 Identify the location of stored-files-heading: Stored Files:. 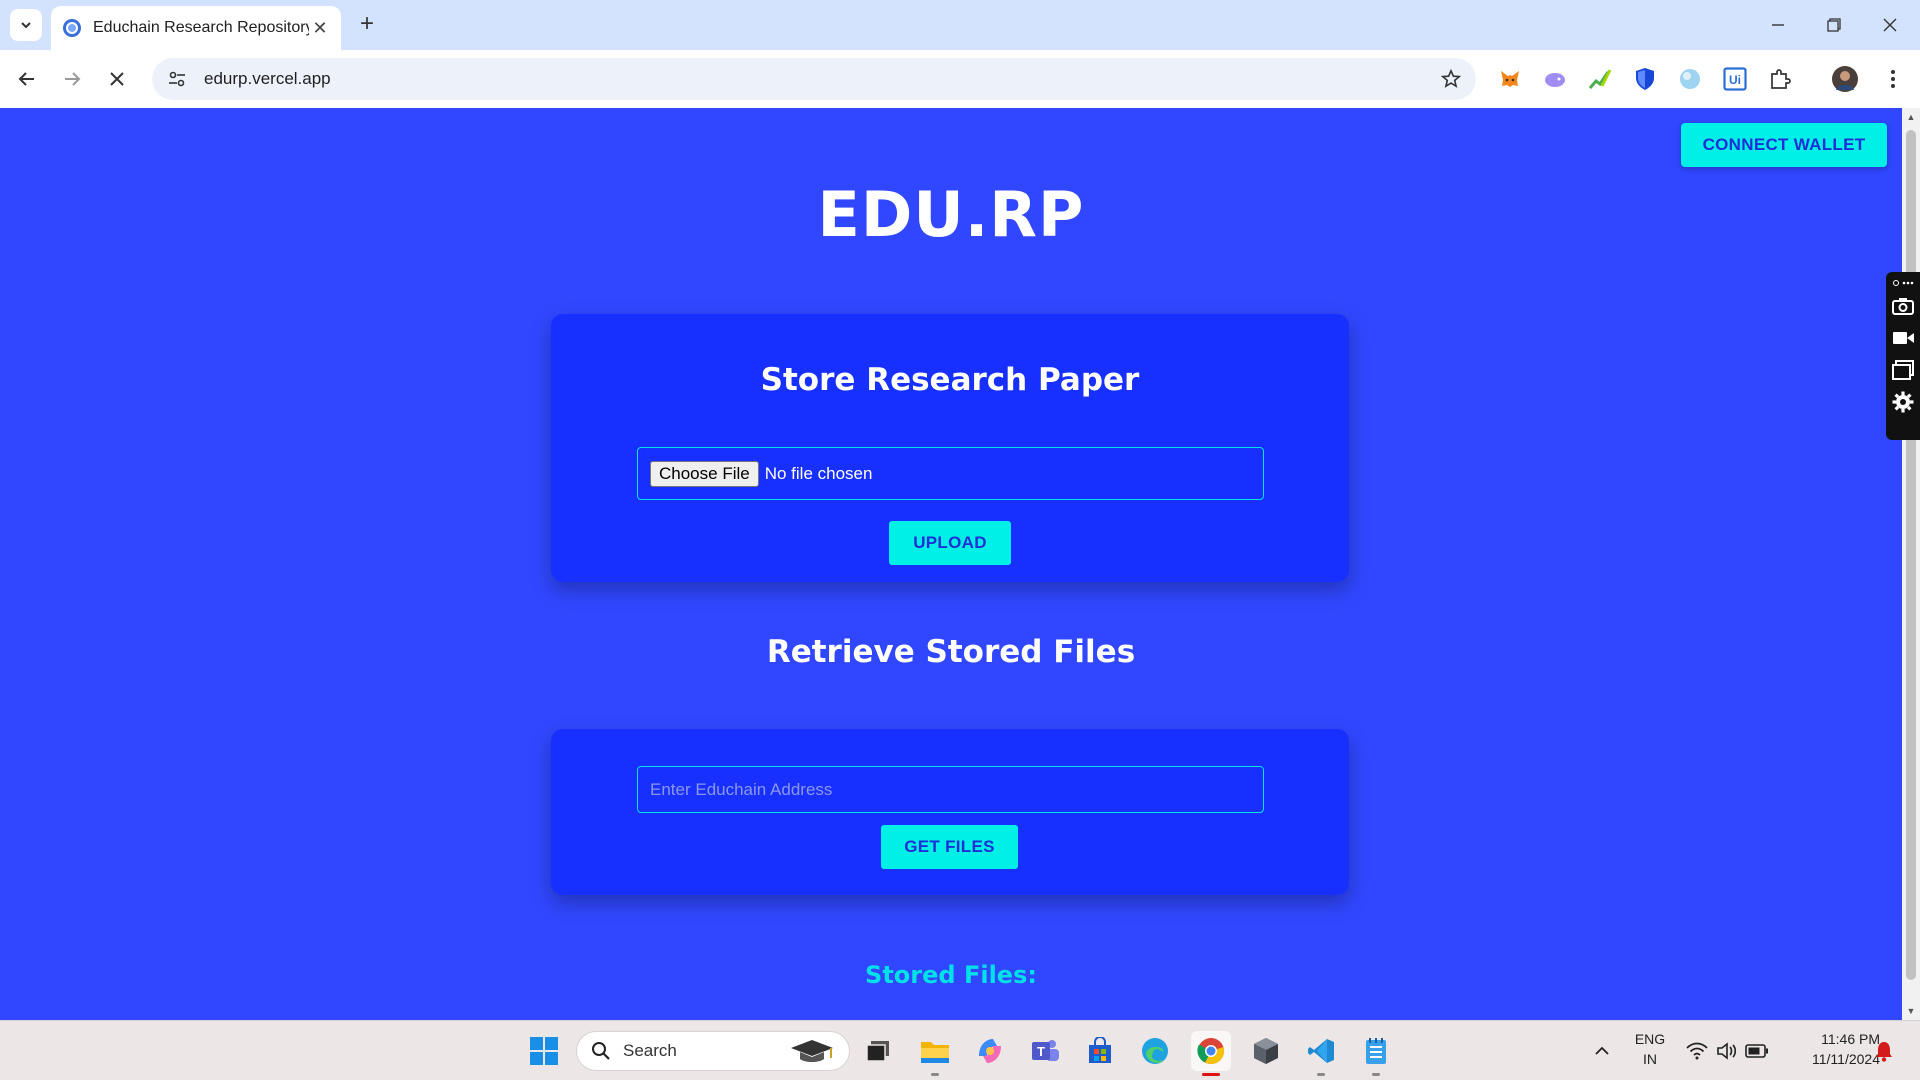
(951, 975).